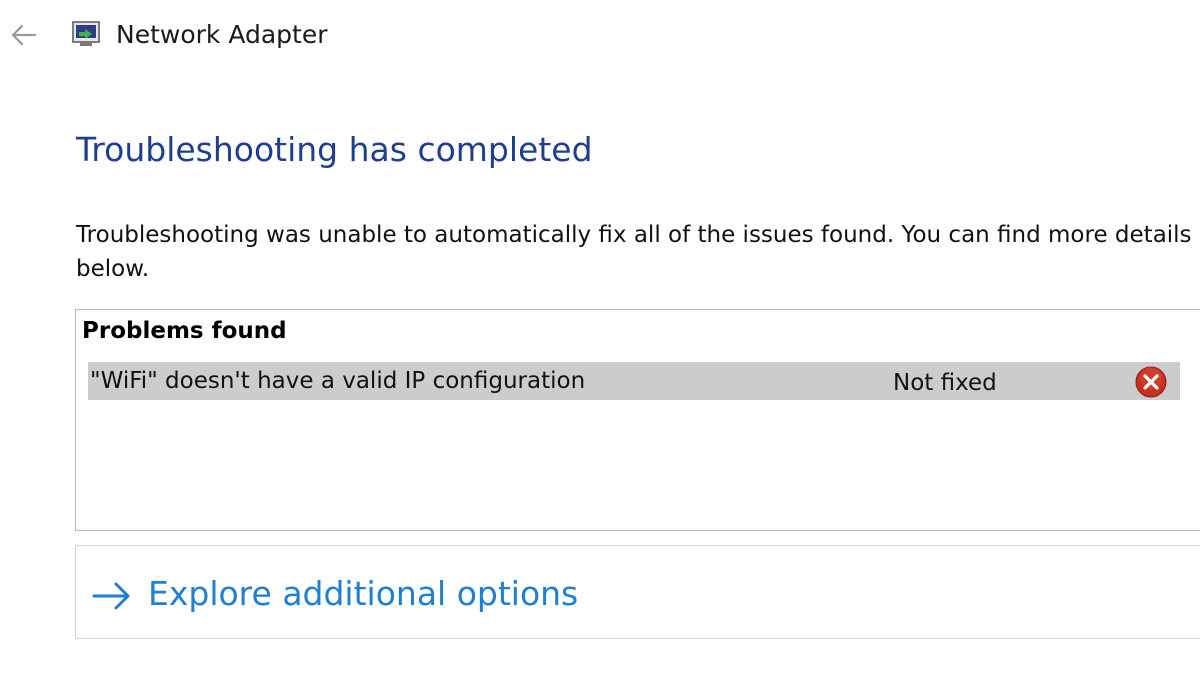 This screenshot has width=1200, height=675. What do you see at coordinates (334, 149) in the screenshot?
I see `page-heading: Troubleshooting has completed` at bounding box center [334, 149].